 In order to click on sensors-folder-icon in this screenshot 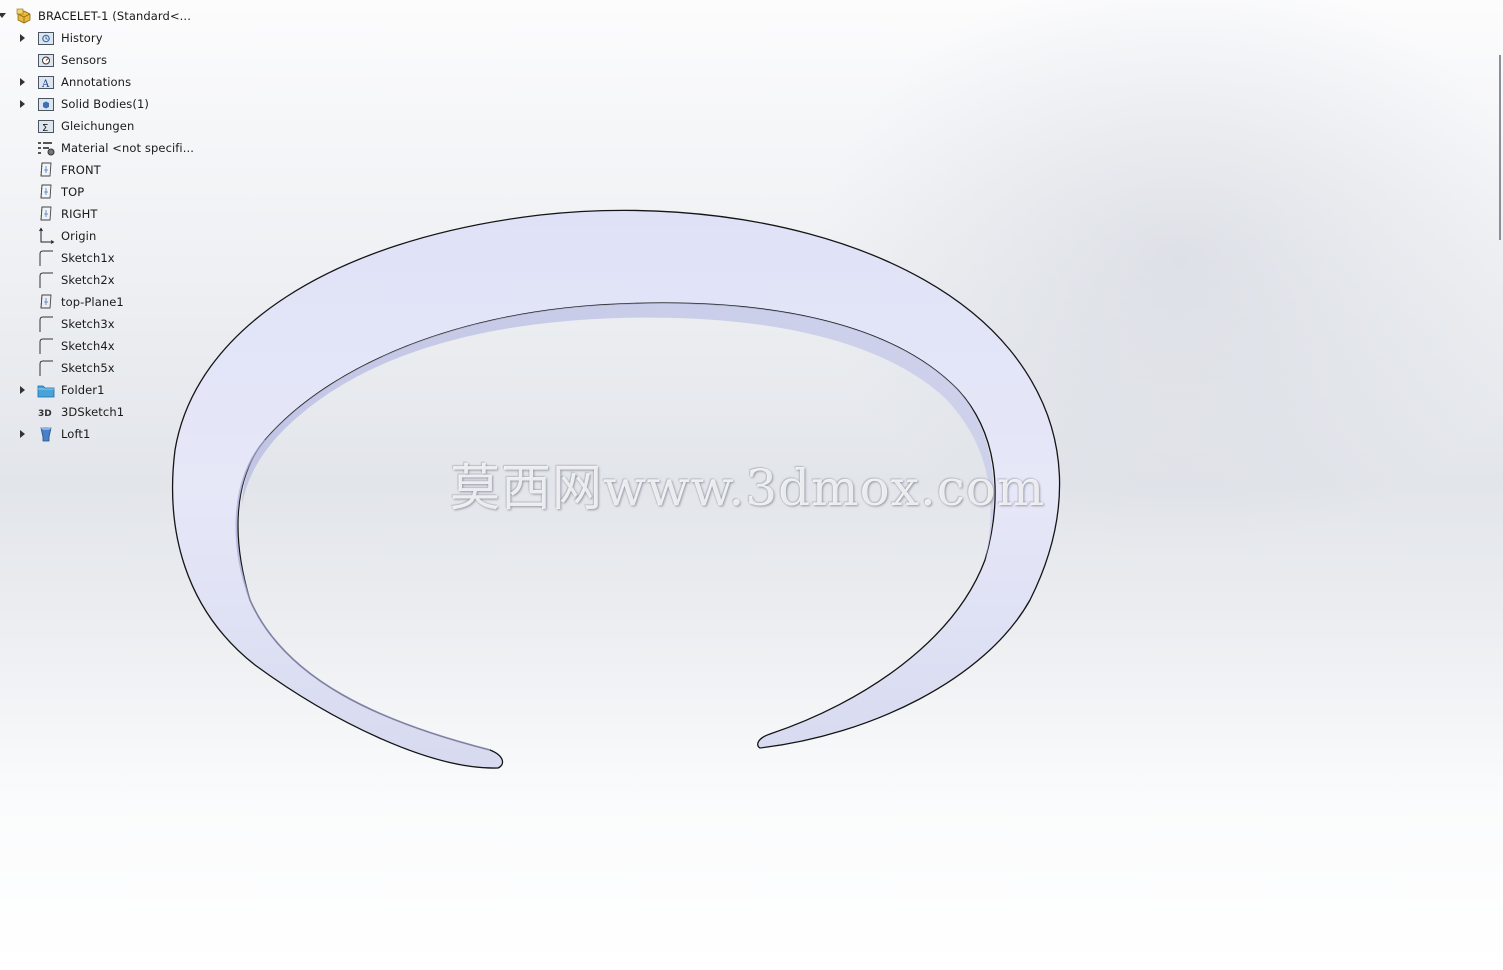, I will do `click(46, 60)`.